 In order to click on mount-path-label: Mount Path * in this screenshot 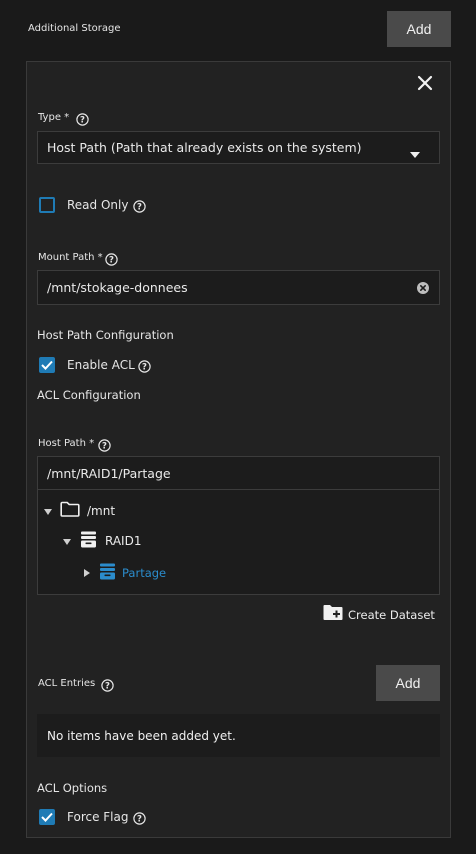, I will do `click(70, 257)`.